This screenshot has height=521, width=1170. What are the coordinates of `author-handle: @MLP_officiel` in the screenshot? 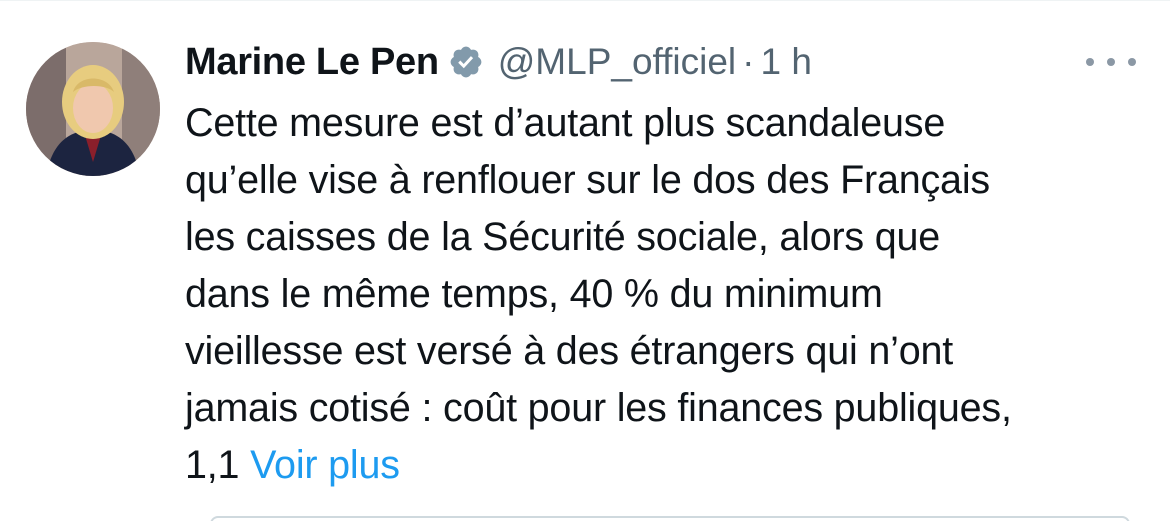 It's located at (617, 62).